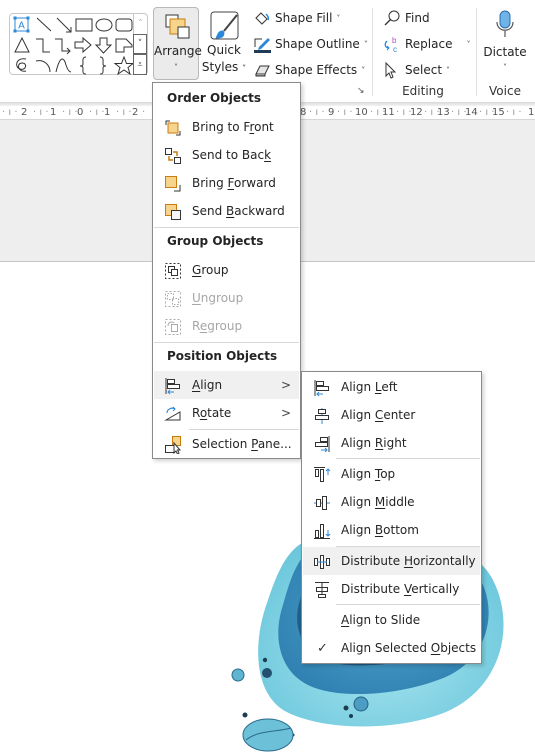  I want to click on submenu-arrow-icon: >, so click(285, 413).